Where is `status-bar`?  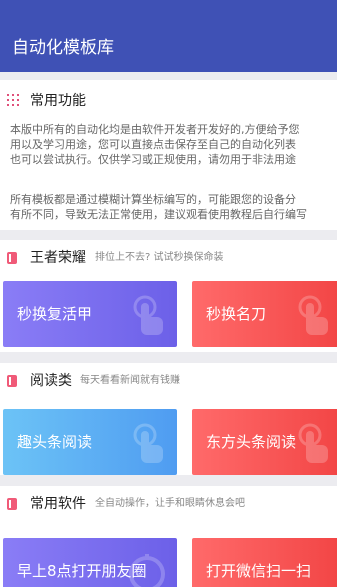 status-bar is located at coordinates (168, 12).